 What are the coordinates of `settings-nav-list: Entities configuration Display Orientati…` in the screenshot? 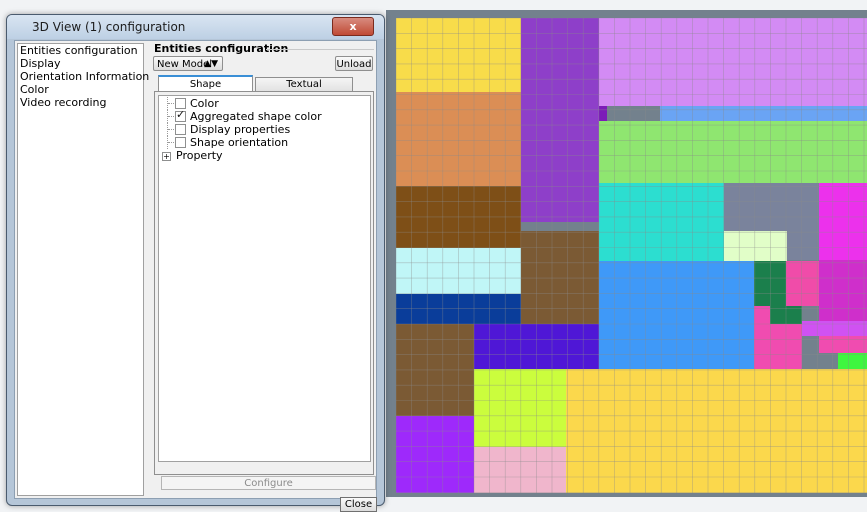 It's located at (83, 269).